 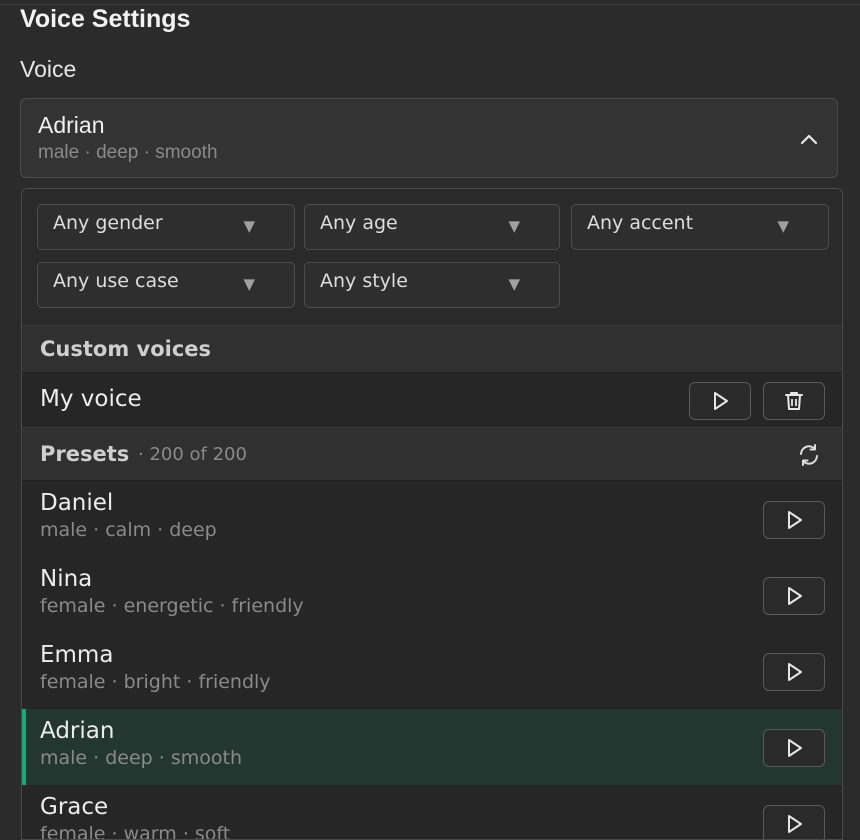 I want to click on page-title: Voice Settings, so click(x=105, y=19).